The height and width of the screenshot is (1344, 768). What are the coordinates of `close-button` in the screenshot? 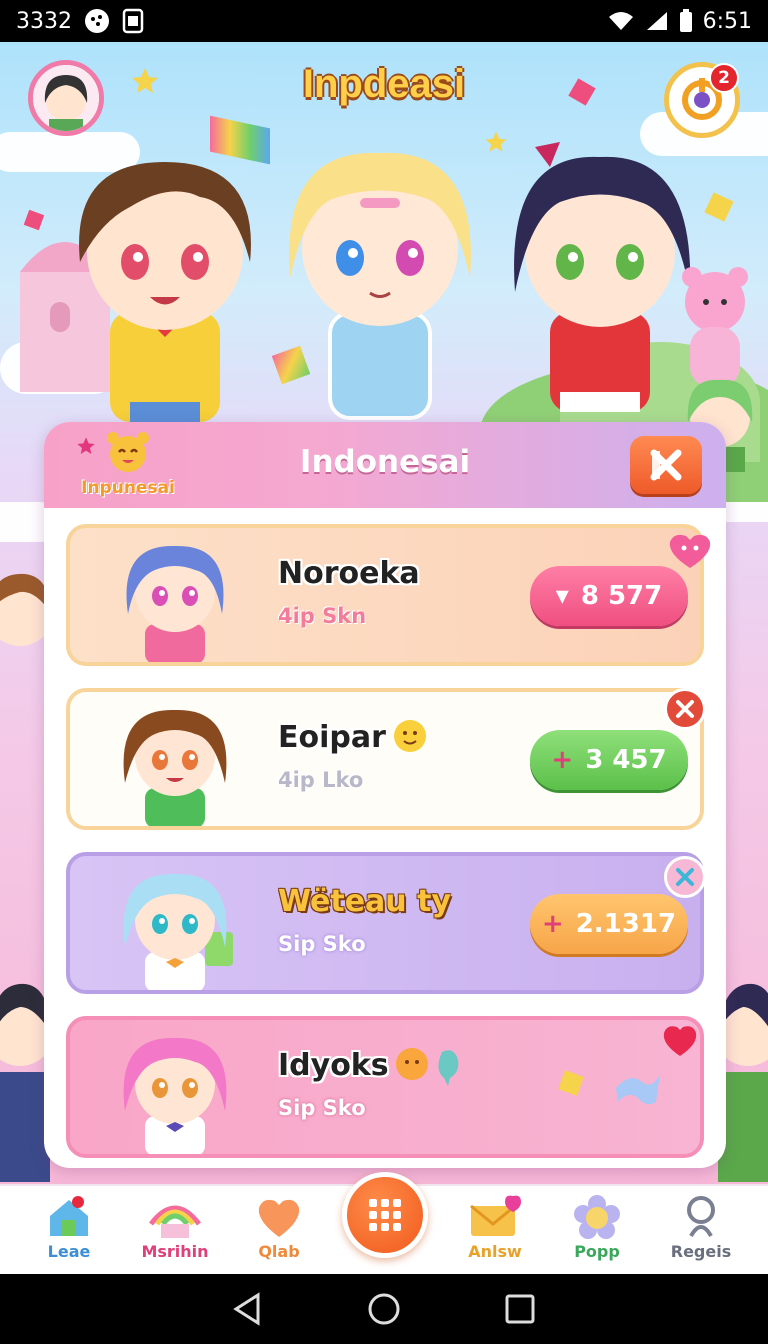 It's located at (666, 465).